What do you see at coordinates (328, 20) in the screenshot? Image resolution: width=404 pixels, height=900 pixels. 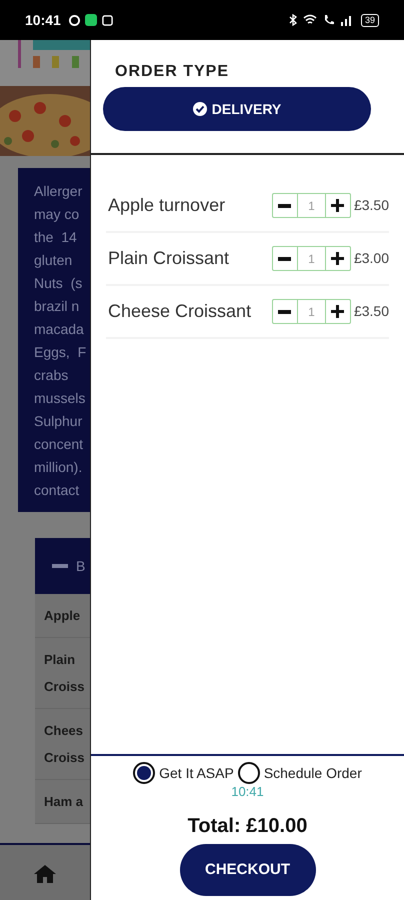 I see `phone-icon` at bounding box center [328, 20].